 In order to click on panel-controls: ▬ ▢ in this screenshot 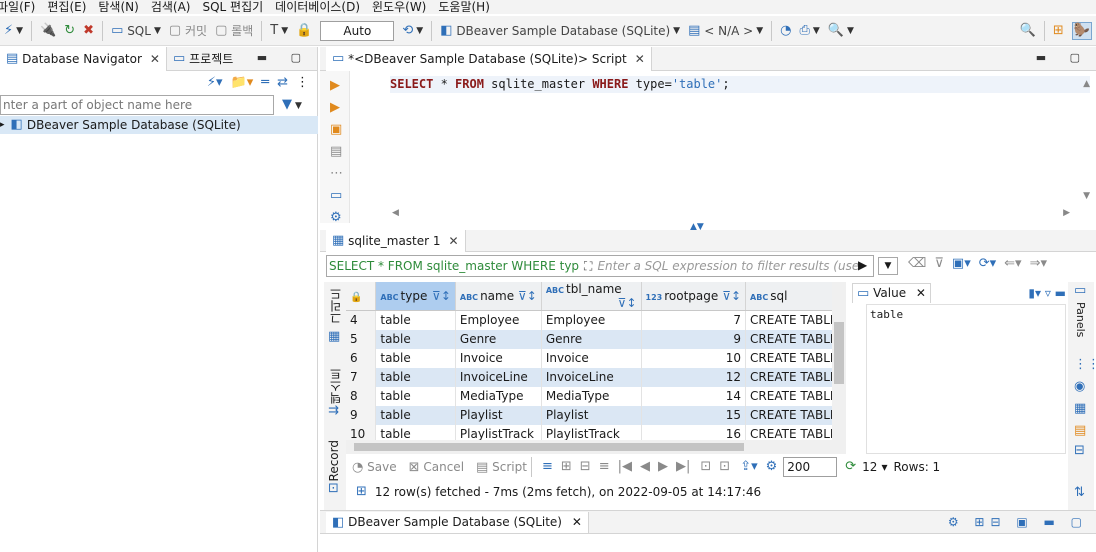, I will do `click(284, 57)`.